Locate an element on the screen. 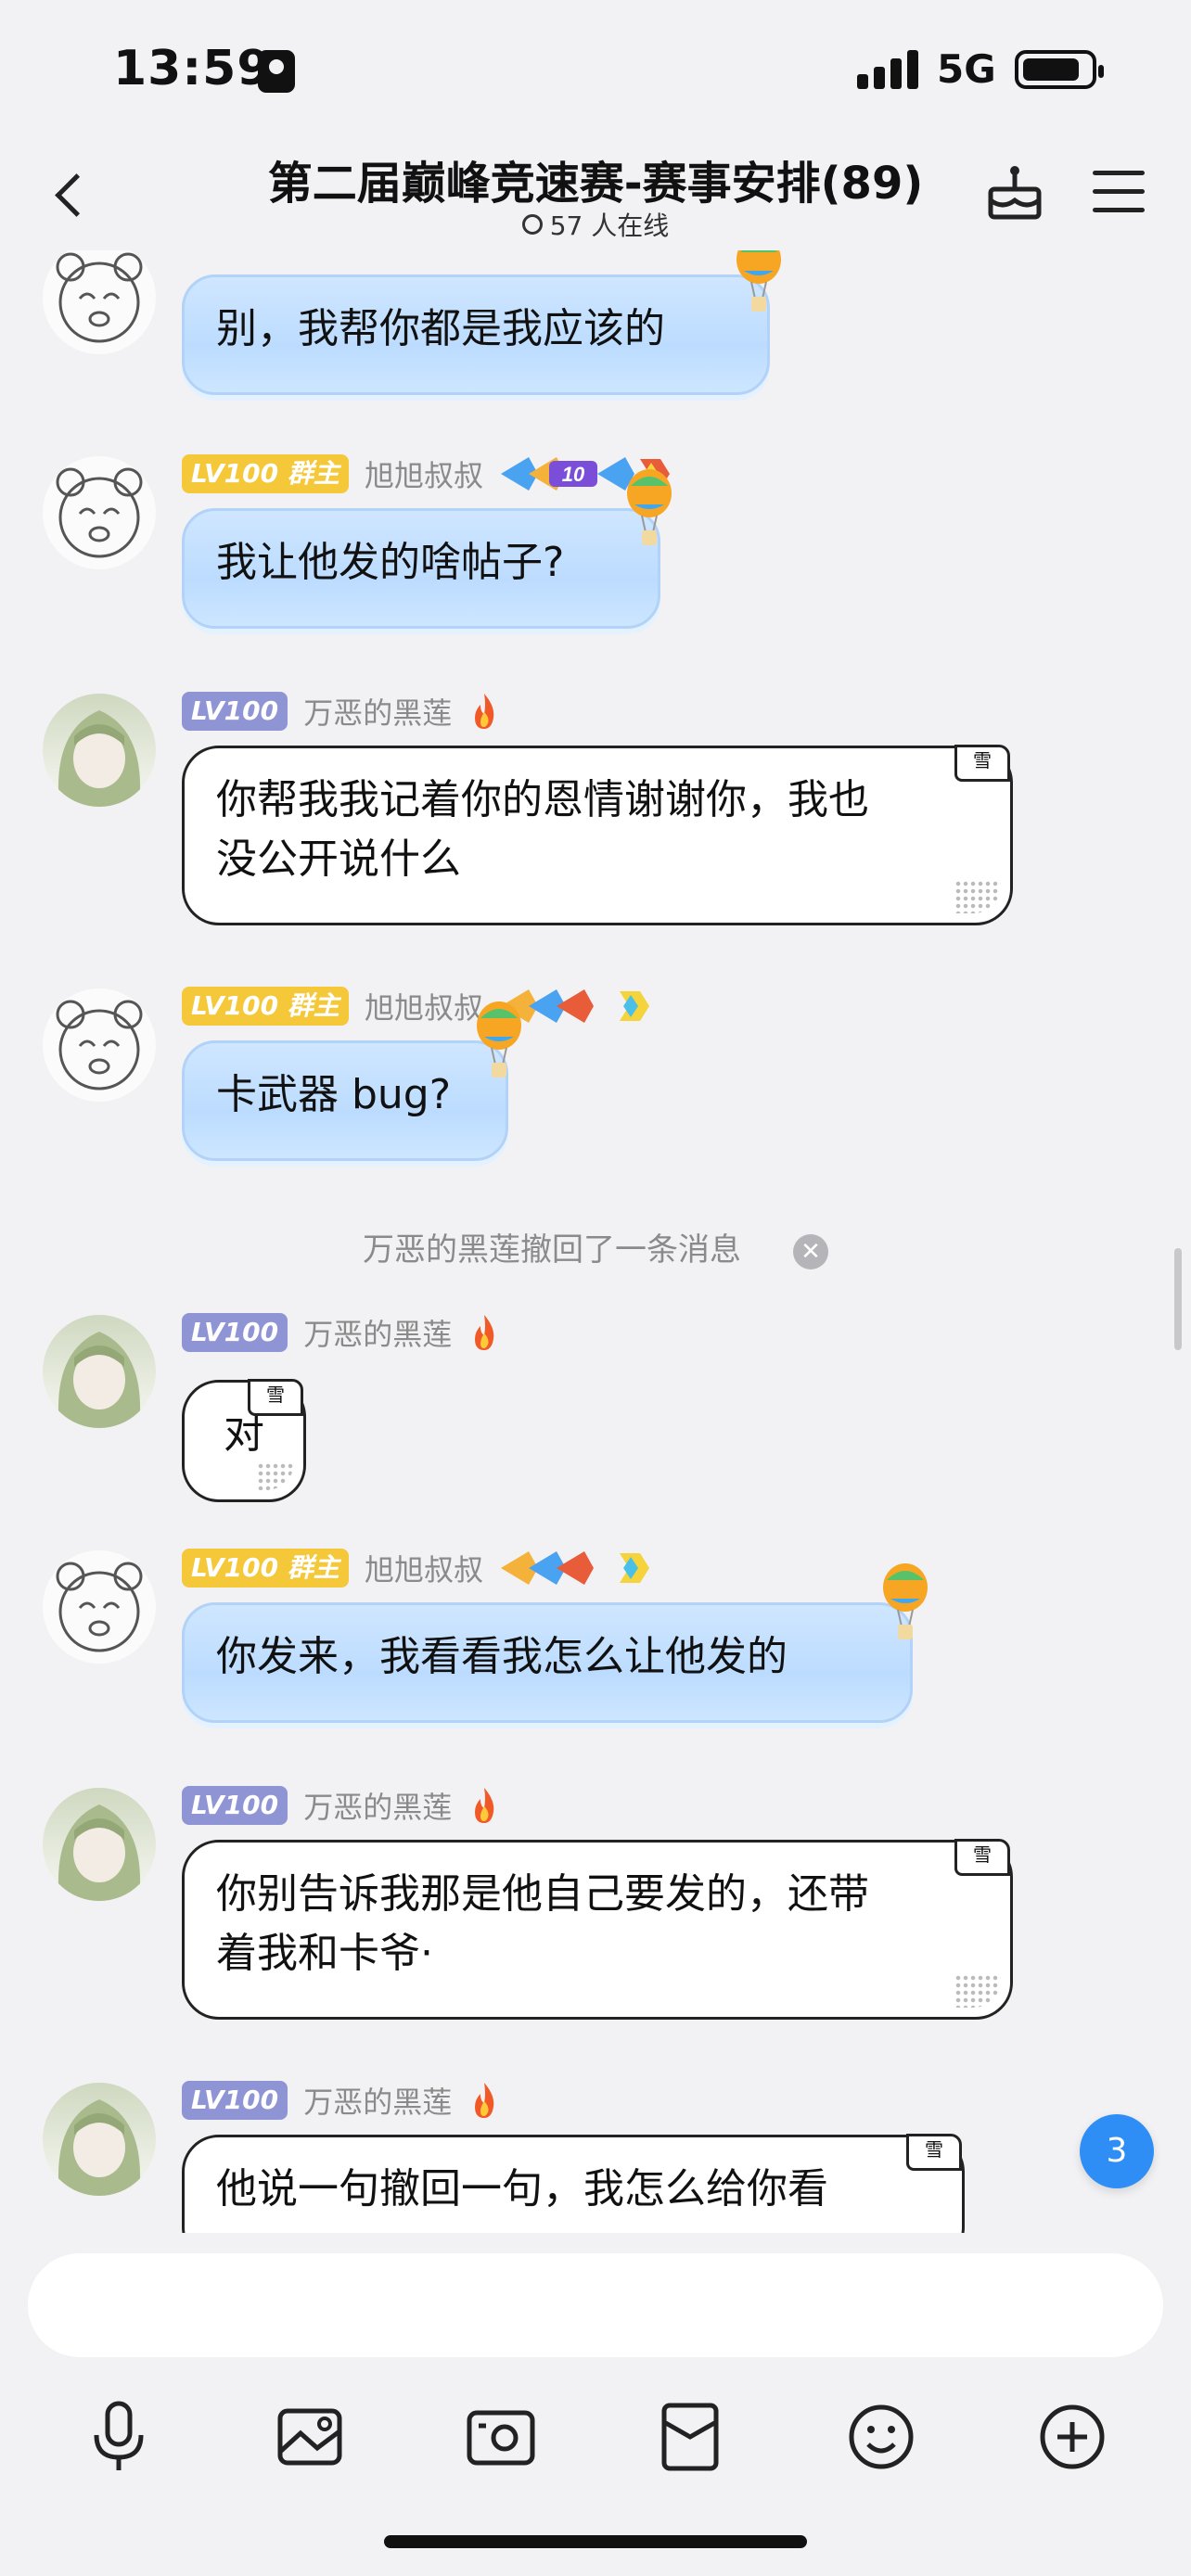 The width and height of the screenshot is (1191, 2576). message-bubble: 他说一句撤回一句，我怎么给你看 雪 is located at coordinates (573, 2183).